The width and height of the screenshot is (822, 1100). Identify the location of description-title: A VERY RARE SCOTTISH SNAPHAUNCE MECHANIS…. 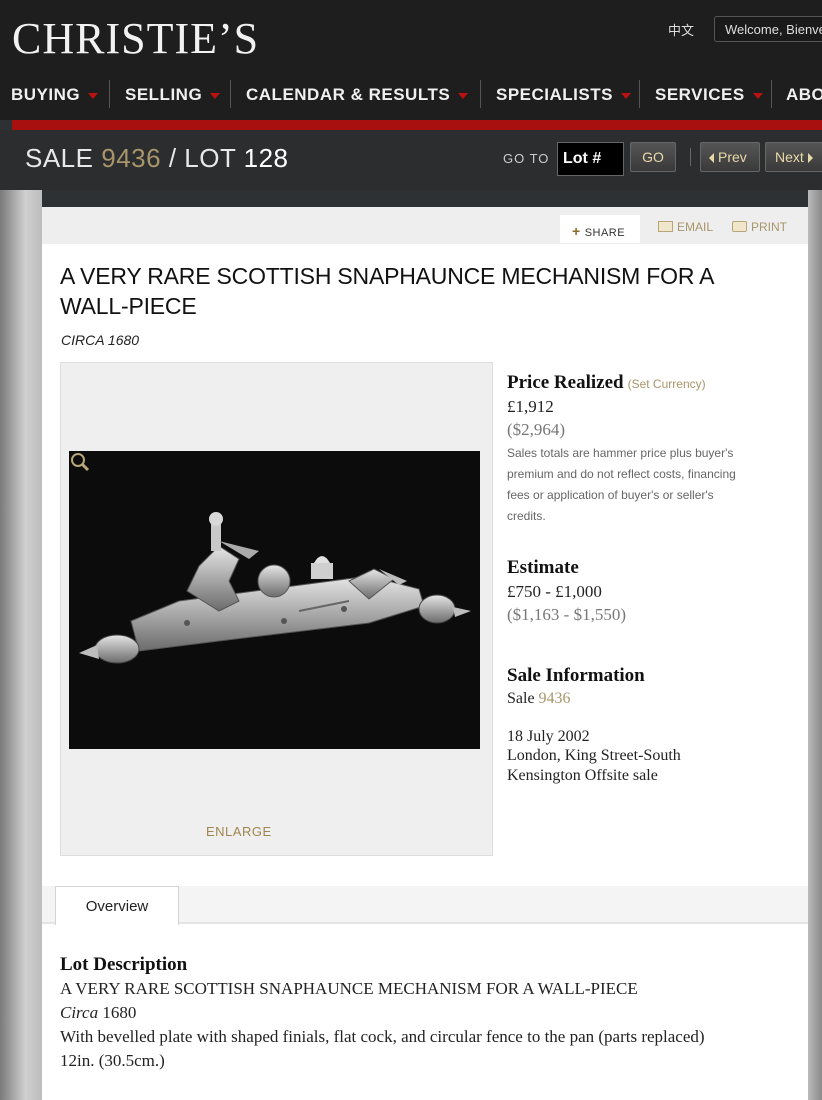
(349, 988).